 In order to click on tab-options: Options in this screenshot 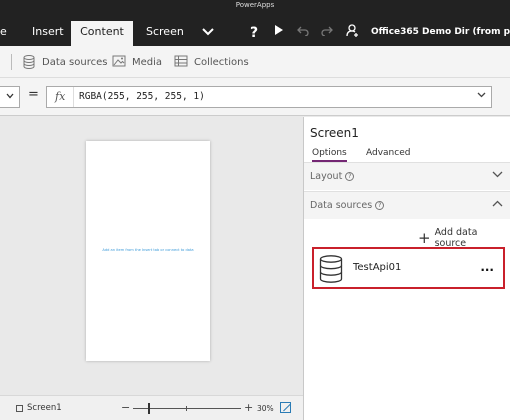, I will do `click(329, 155)`.